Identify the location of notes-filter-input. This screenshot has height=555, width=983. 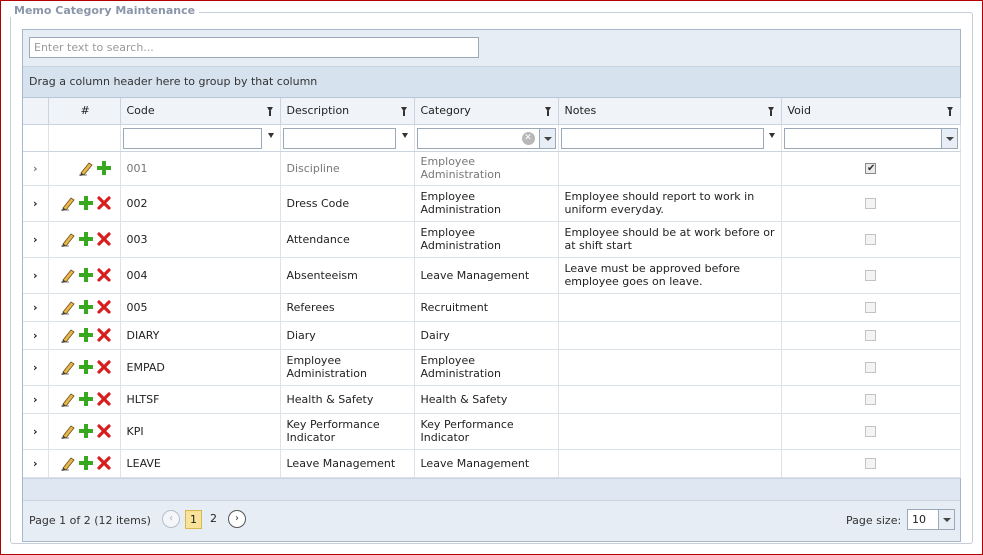
(662, 138).